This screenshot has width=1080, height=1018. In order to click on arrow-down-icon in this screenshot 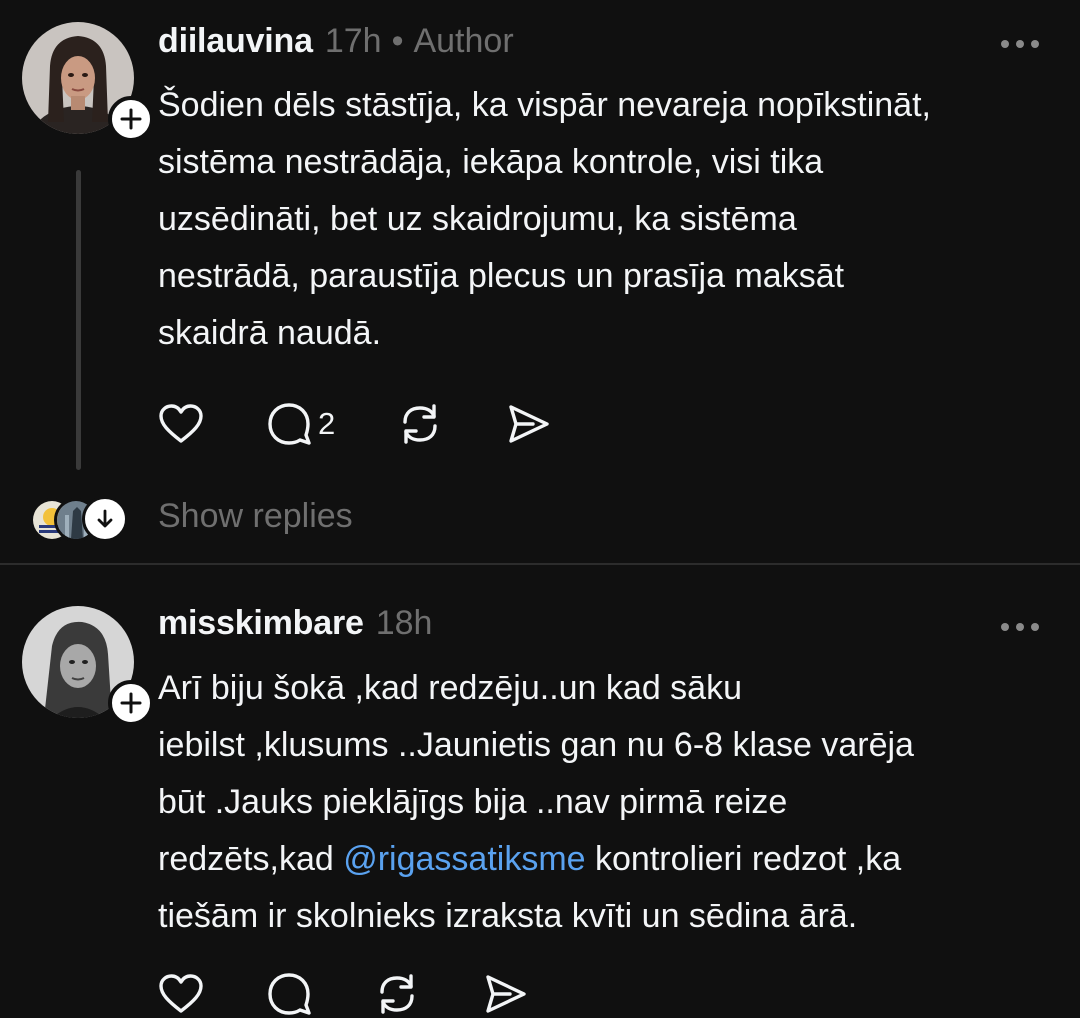, I will do `click(105, 518)`.